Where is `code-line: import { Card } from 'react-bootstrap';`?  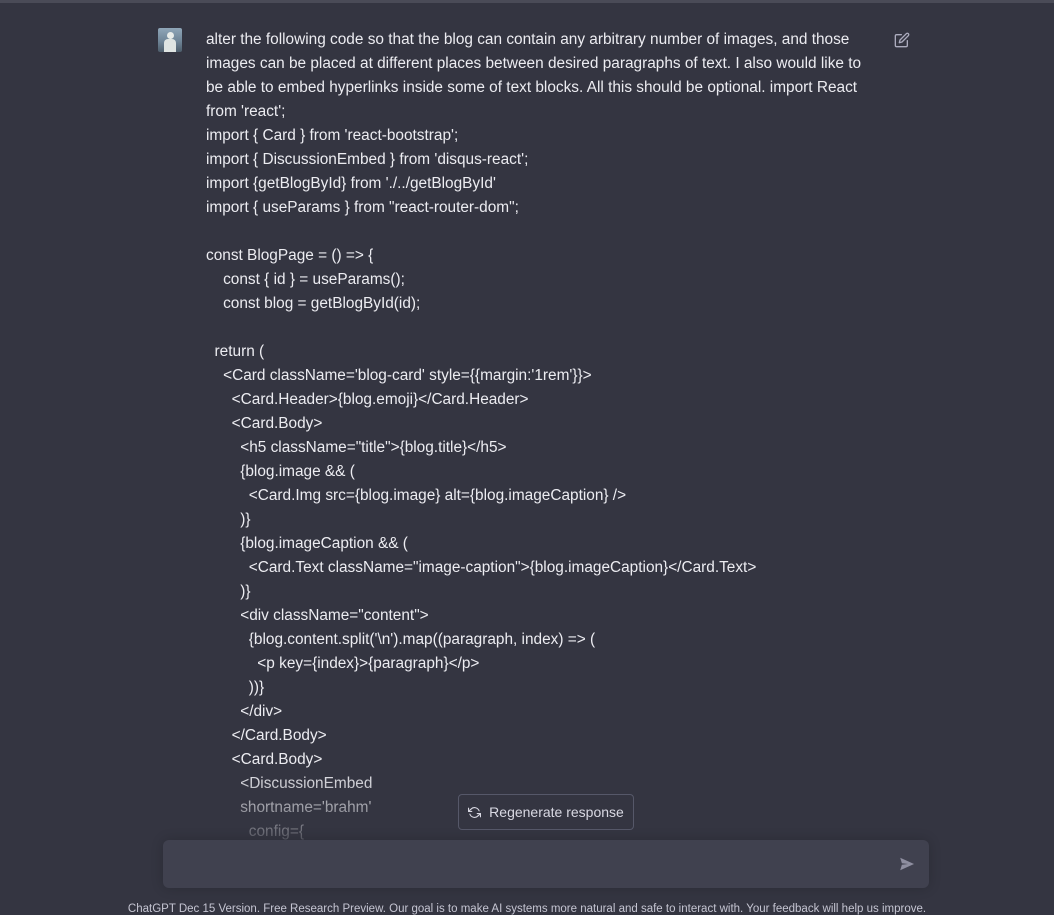 code-line: import { Card } from 'react-bootstrap'; is located at coordinates (332, 135).